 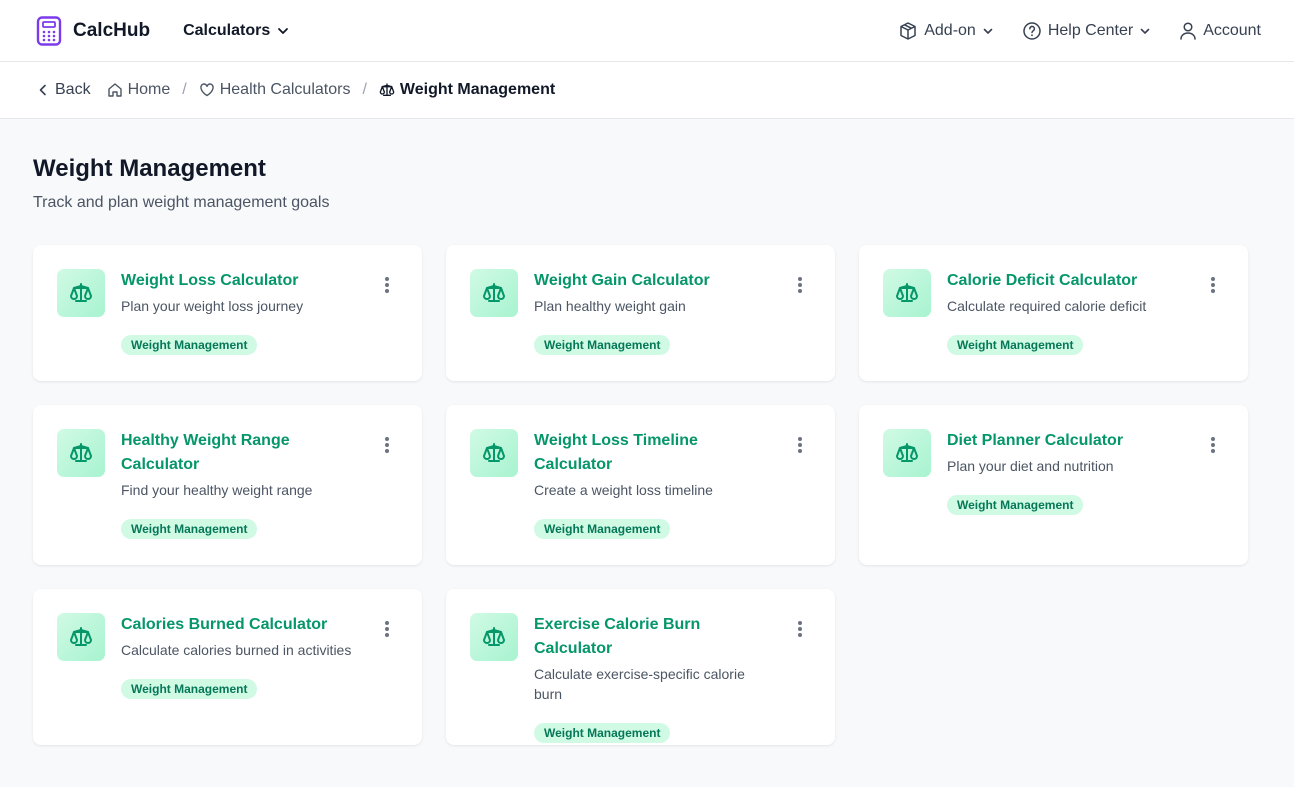 I want to click on card-description: Calculate calories burned in activities, so click(x=236, y=650).